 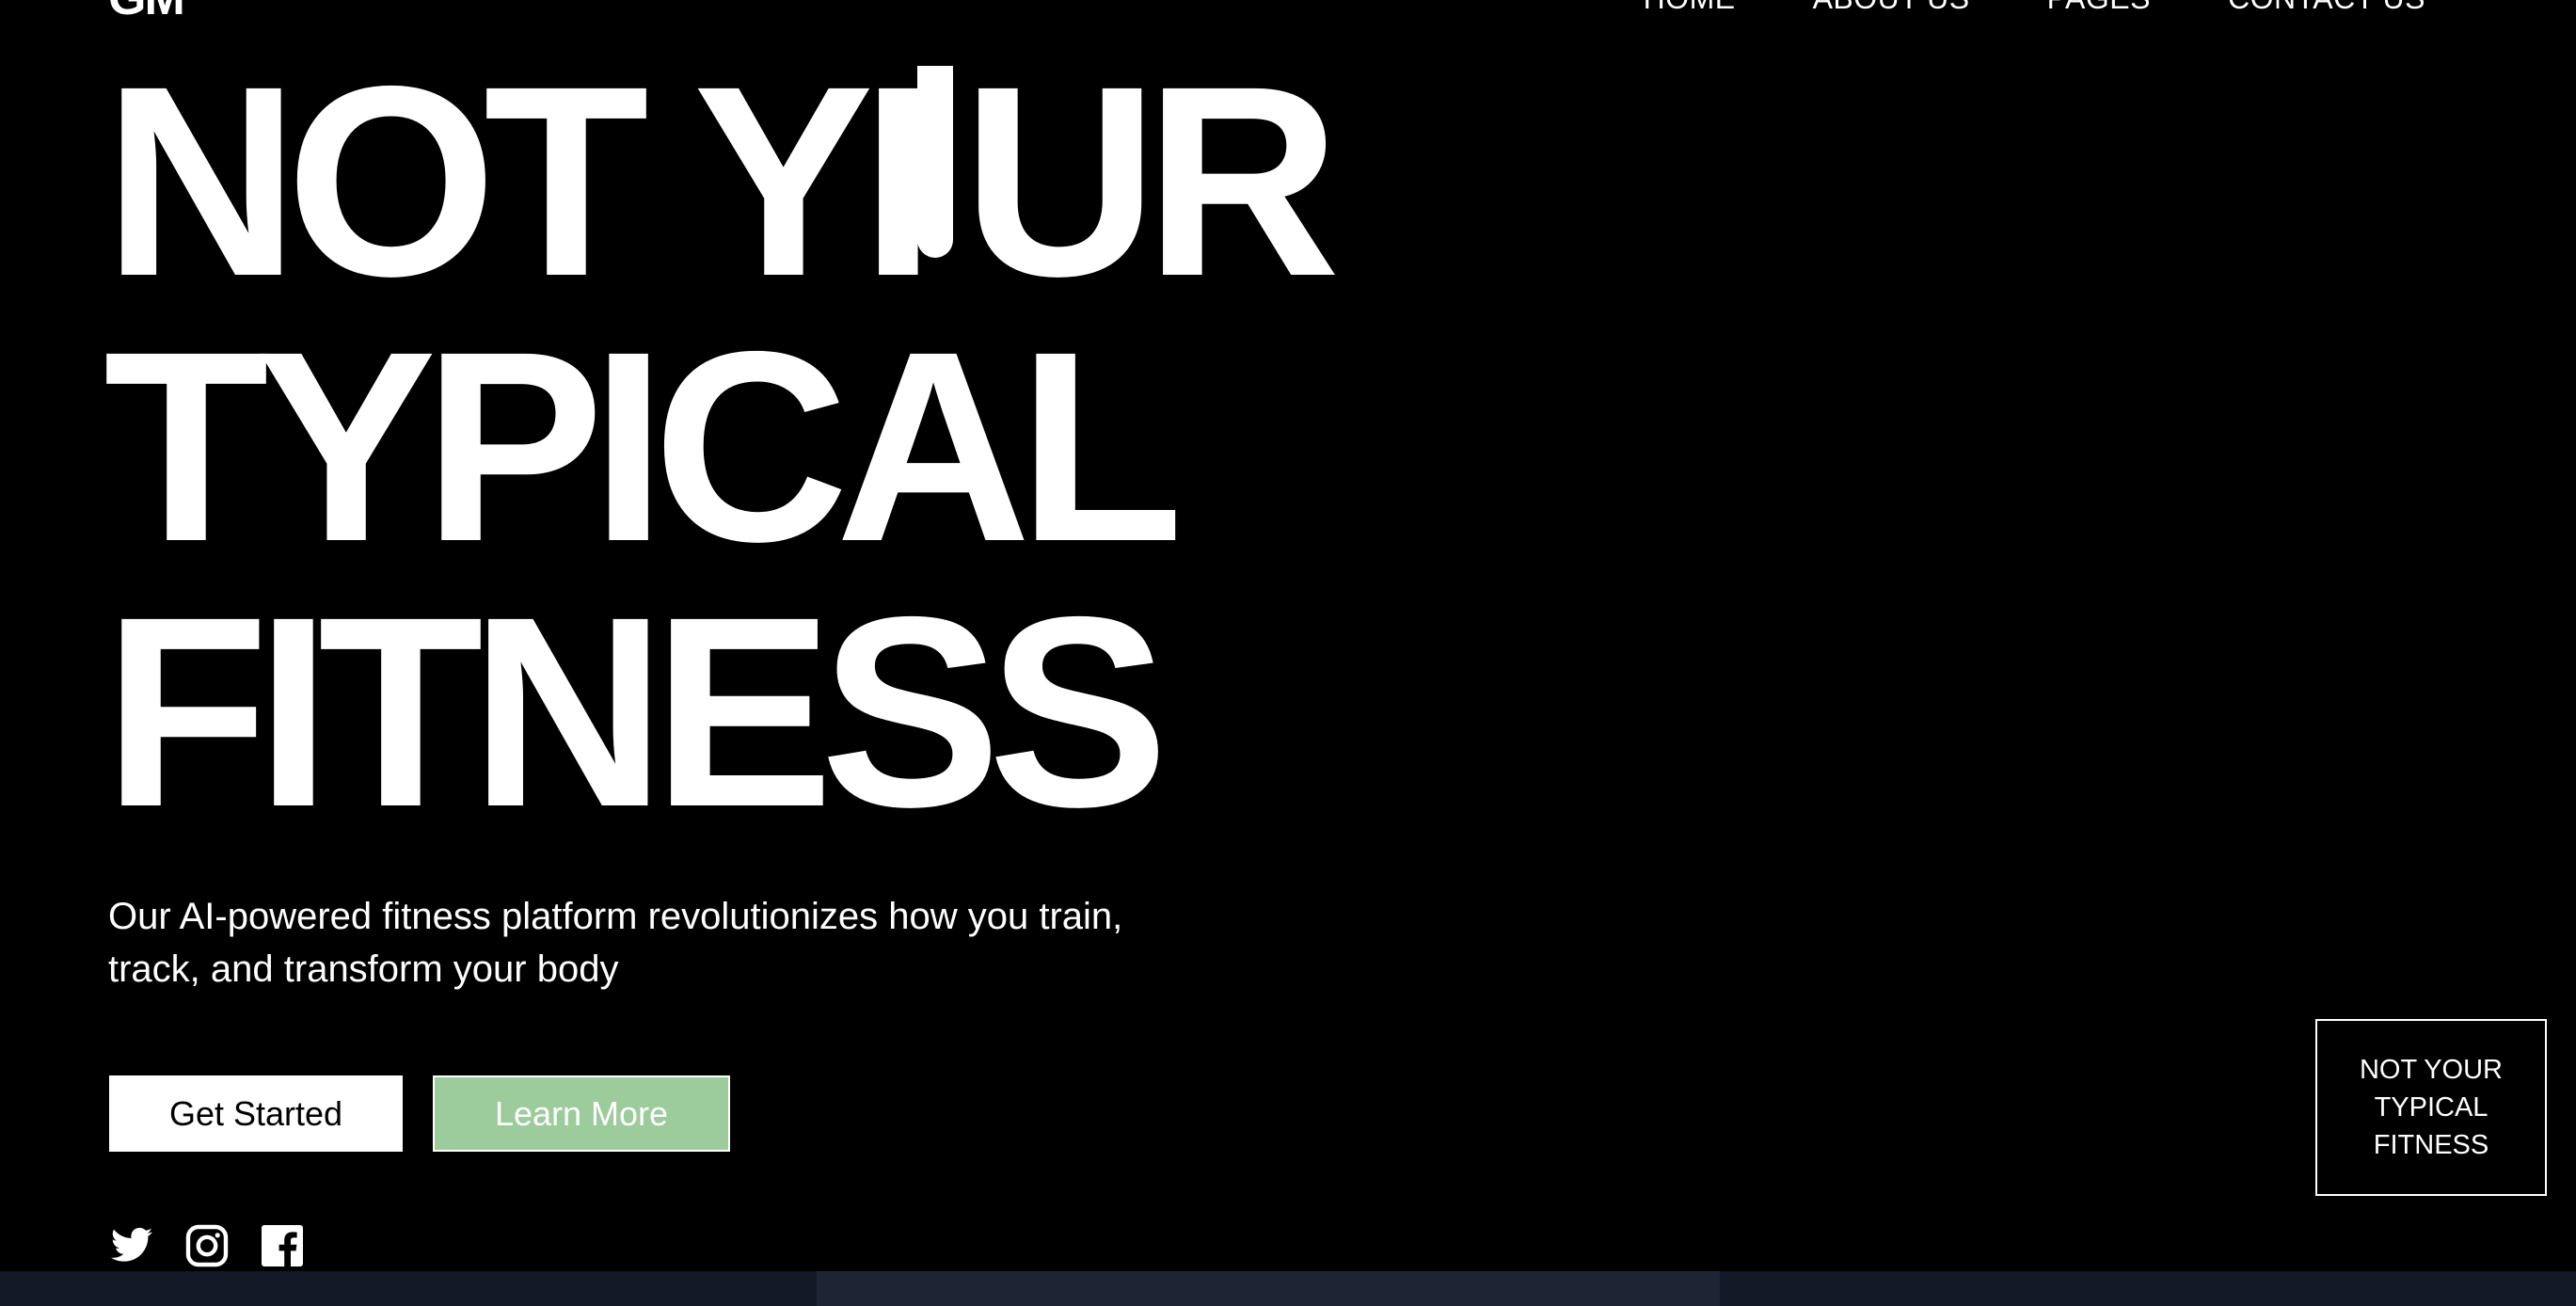 I want to click on next-section-preview, so click(x=1288, y=1288).